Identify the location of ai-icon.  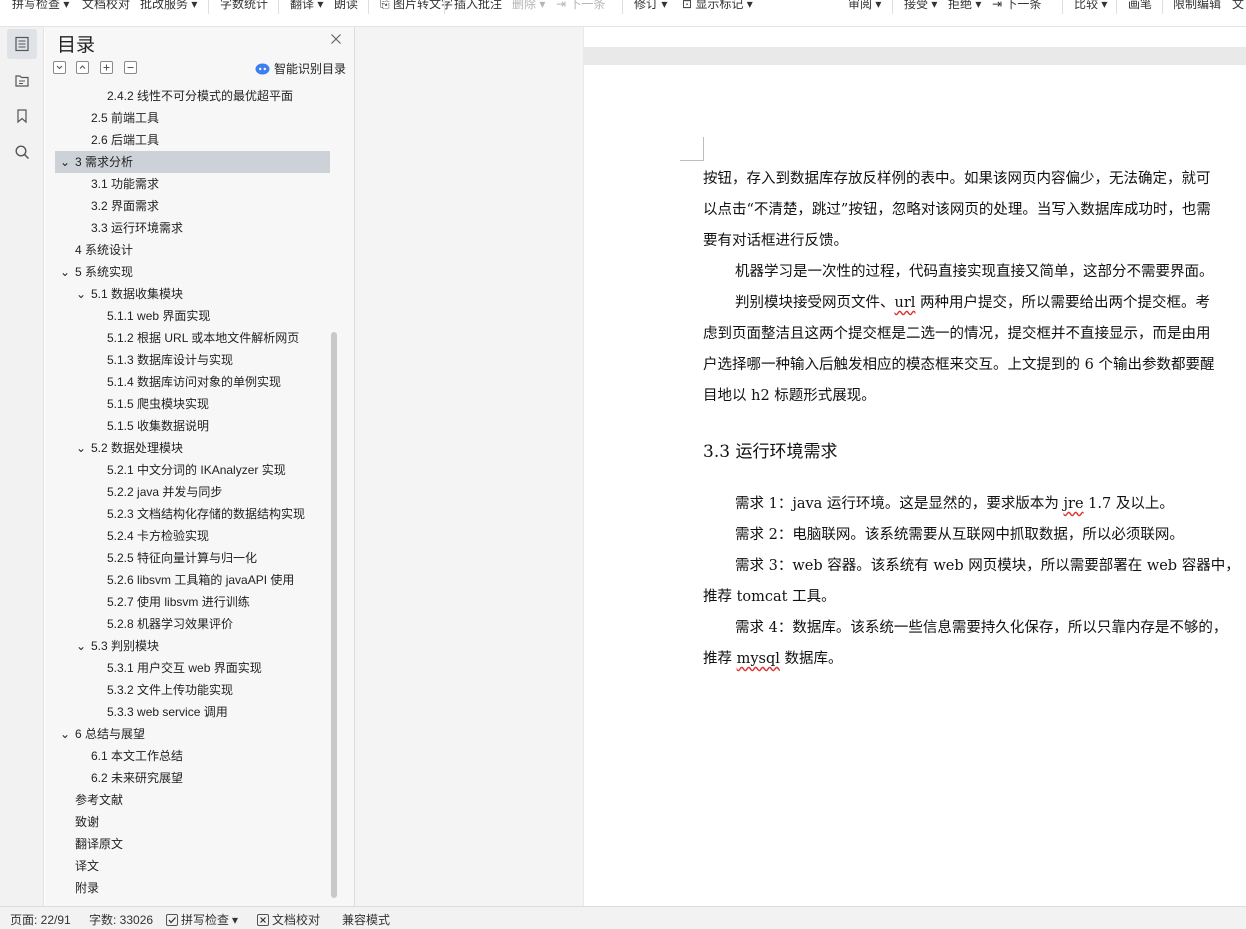
(262, 68).